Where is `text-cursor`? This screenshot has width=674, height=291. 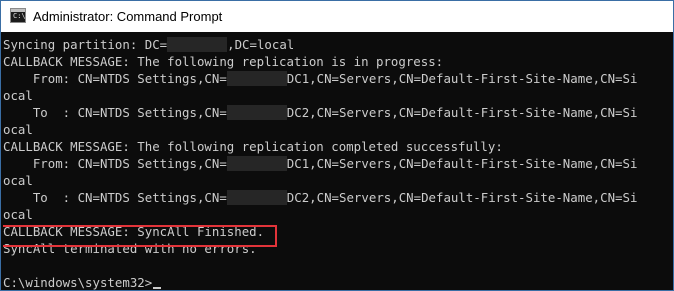 text-cursor is located at coordinates (157, 288).